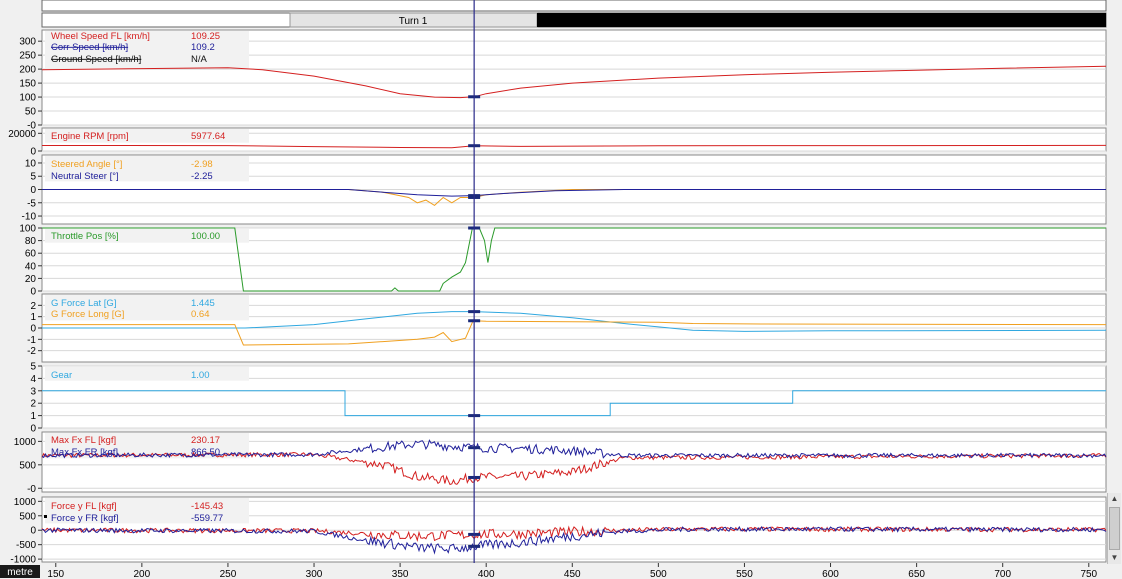 The image size is (1122, 579). I want to click on y-tick-label-speed: 100, so click(27, 98).